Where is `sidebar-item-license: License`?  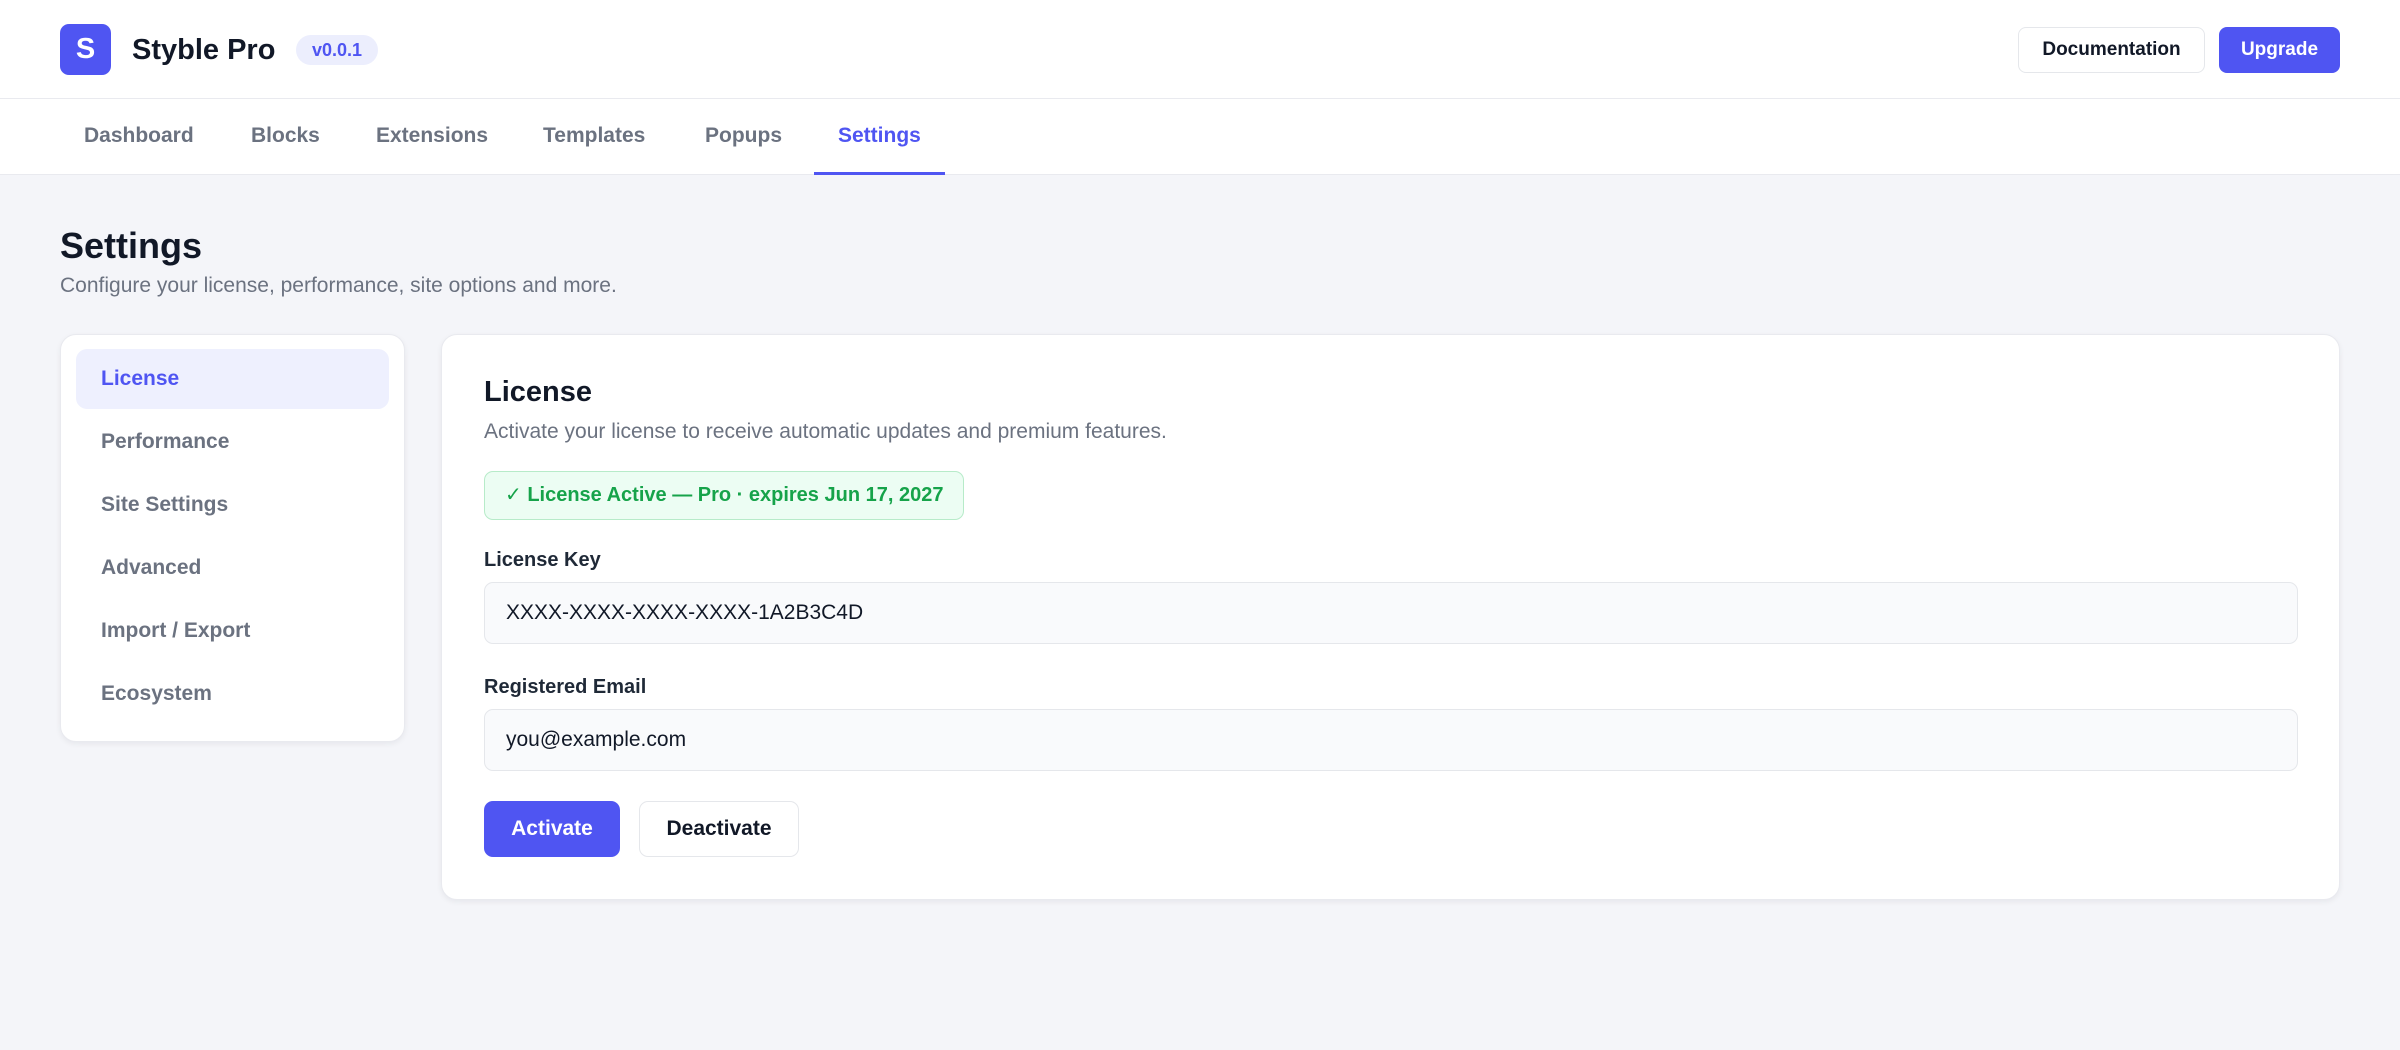 sidebar-item-license: License is located at coordinates (232, 379).